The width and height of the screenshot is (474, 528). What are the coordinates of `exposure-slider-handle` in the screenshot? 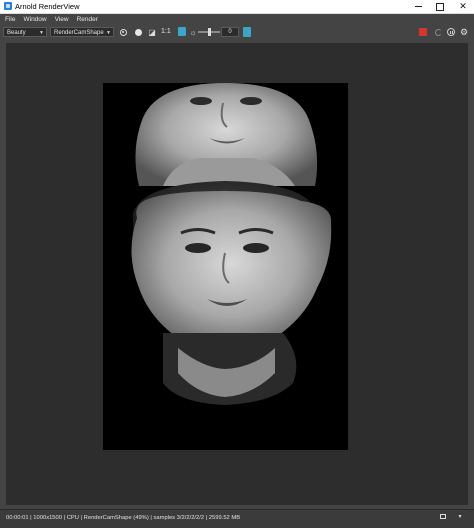 It's located at (209, 32).